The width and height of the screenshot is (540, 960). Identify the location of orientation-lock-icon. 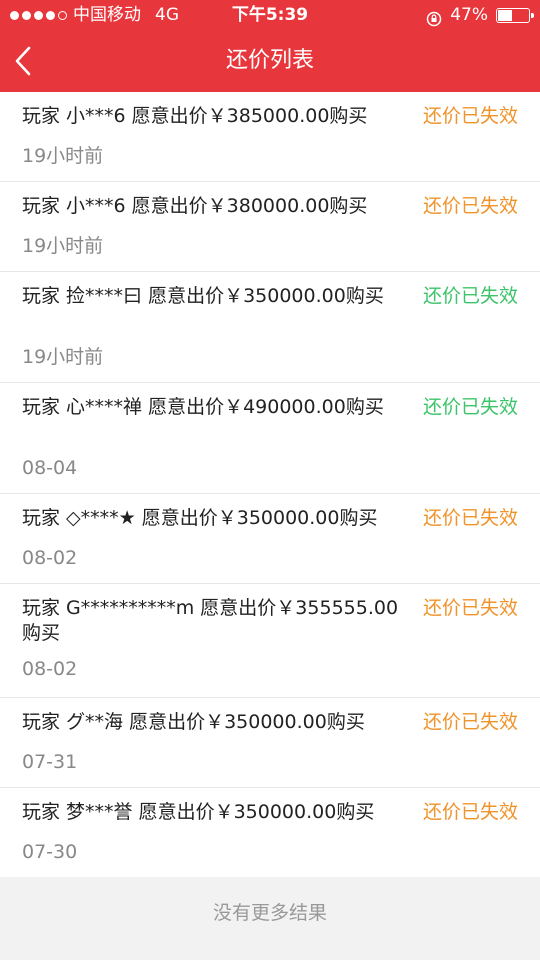
(434, 17).